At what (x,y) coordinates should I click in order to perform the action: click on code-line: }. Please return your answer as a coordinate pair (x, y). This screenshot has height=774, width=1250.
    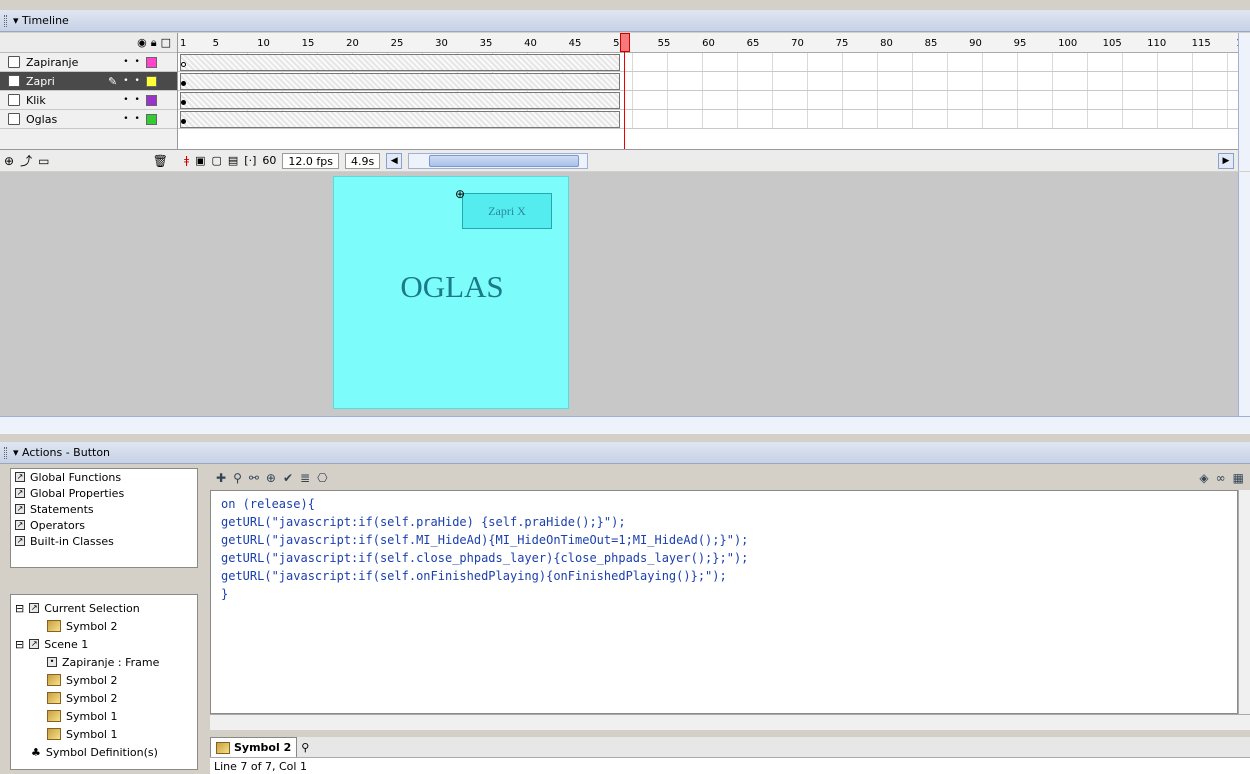
    Looking at the image, I should click on (724, 594).